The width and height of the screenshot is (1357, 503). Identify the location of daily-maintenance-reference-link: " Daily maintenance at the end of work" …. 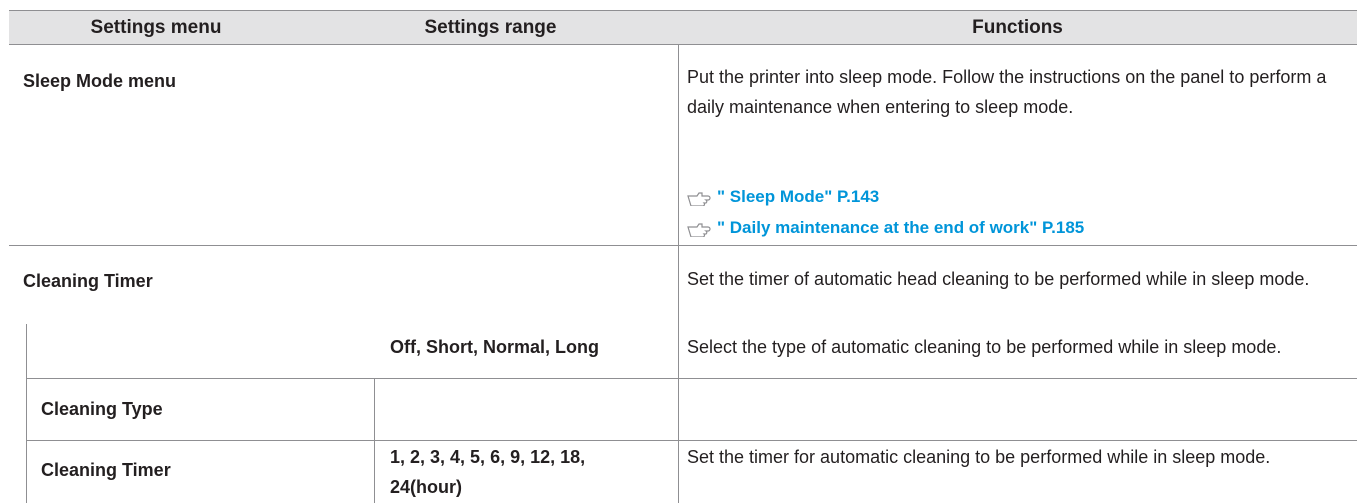
(885, 228).